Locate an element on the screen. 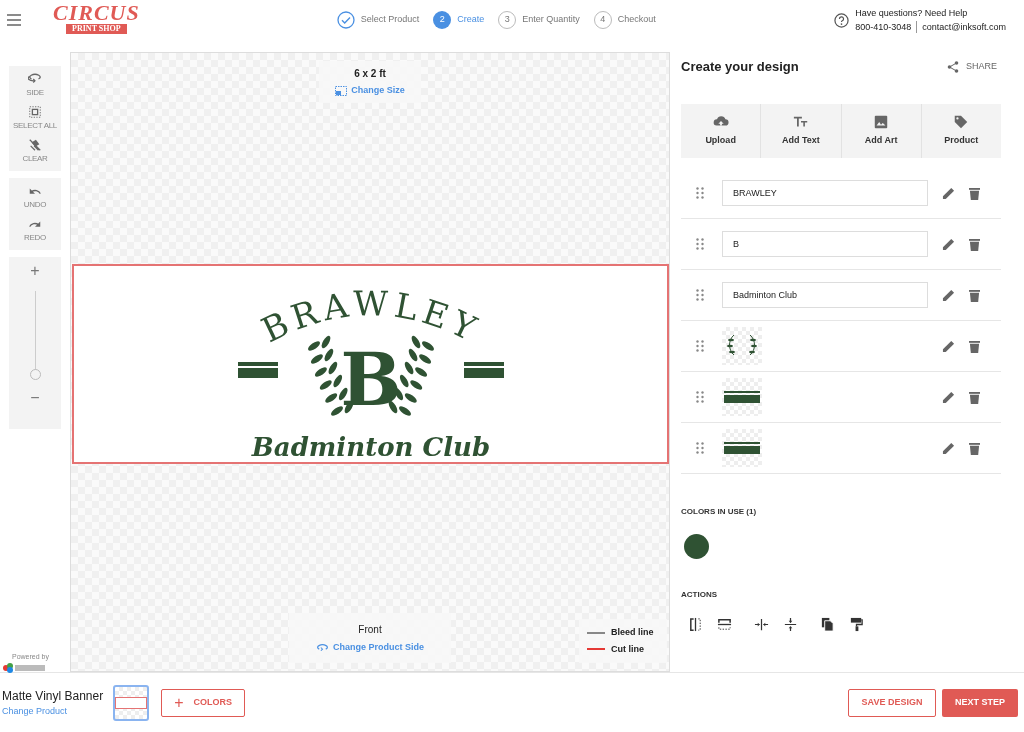 The image size is (1024, 732). panel-title: Create your design is located at coordinates (740, 67).